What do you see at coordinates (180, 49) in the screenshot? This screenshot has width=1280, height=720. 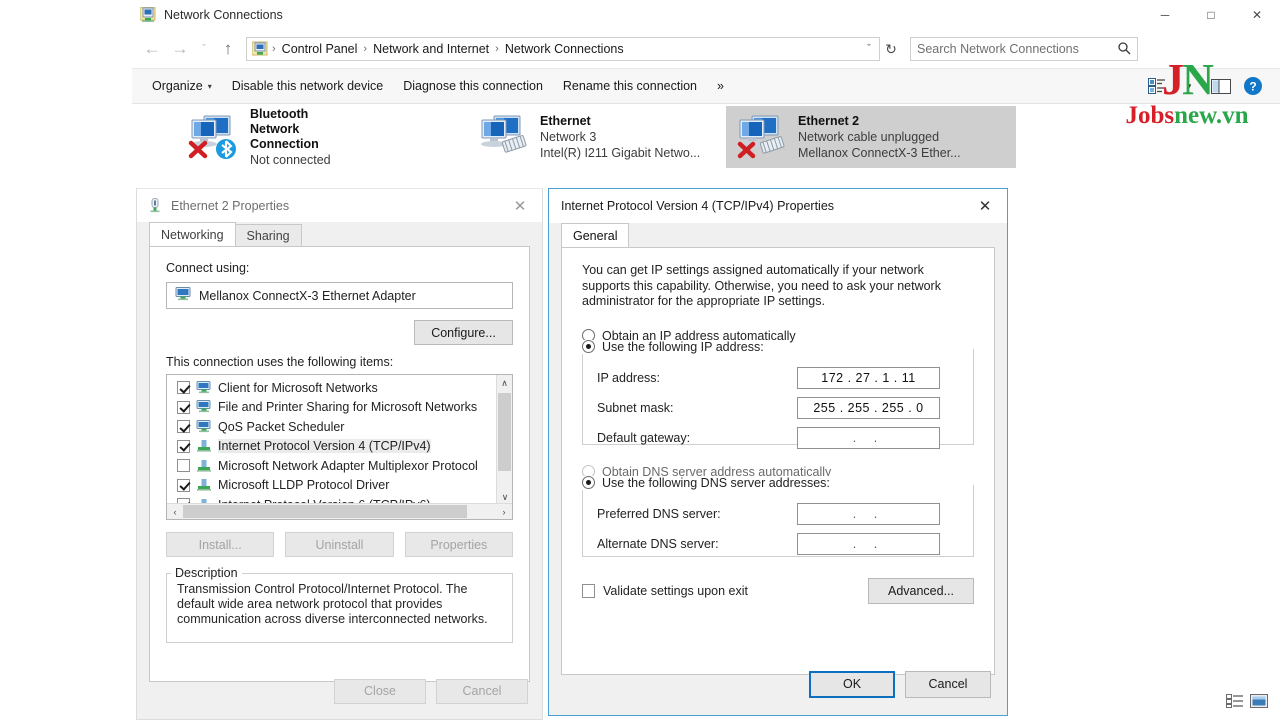 I see `forward-button: →` at bounding box center [180, 49].